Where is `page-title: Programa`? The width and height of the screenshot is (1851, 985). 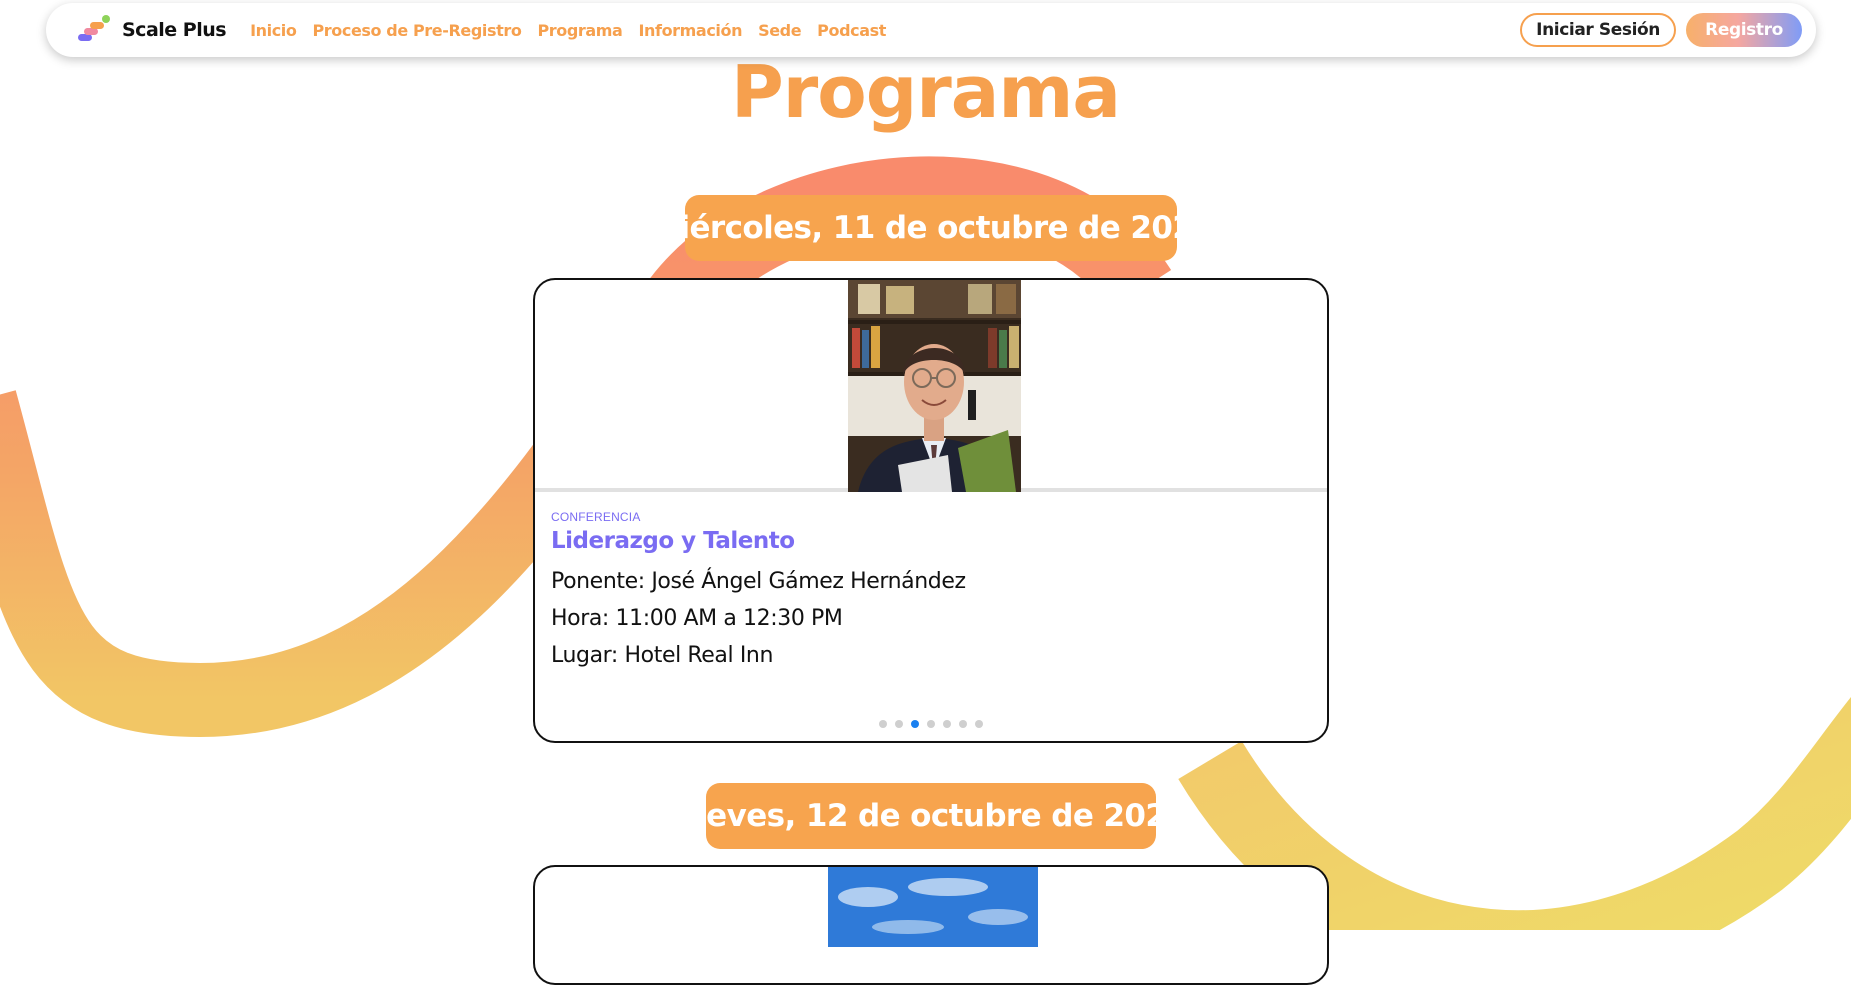 page-title: Programa is located at coordinates (926, 92).